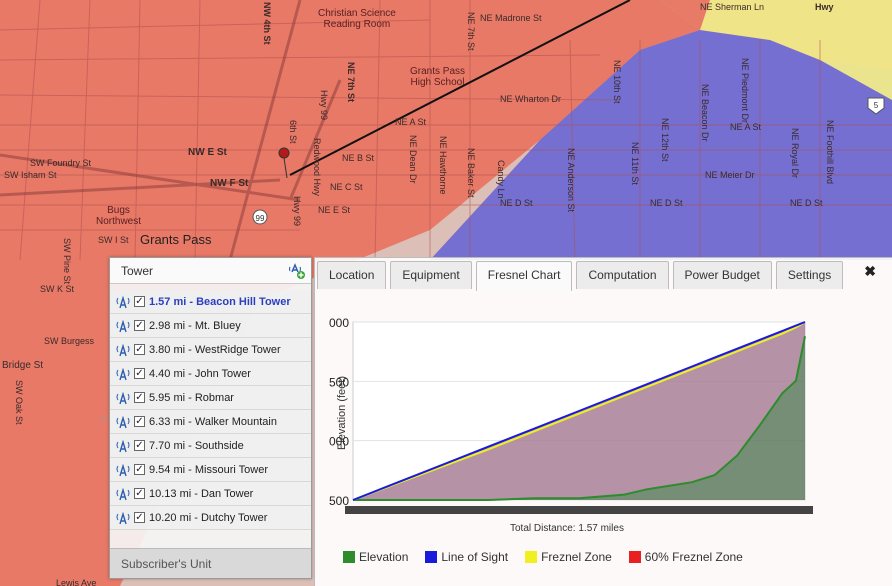 This screenshot has width=892, height=586. What do you see at coordinates (745, 91) in the screenshot?
I see `map-label-ne-piedmont: NE Piedmont Dr` at bounding box center [745, 91].